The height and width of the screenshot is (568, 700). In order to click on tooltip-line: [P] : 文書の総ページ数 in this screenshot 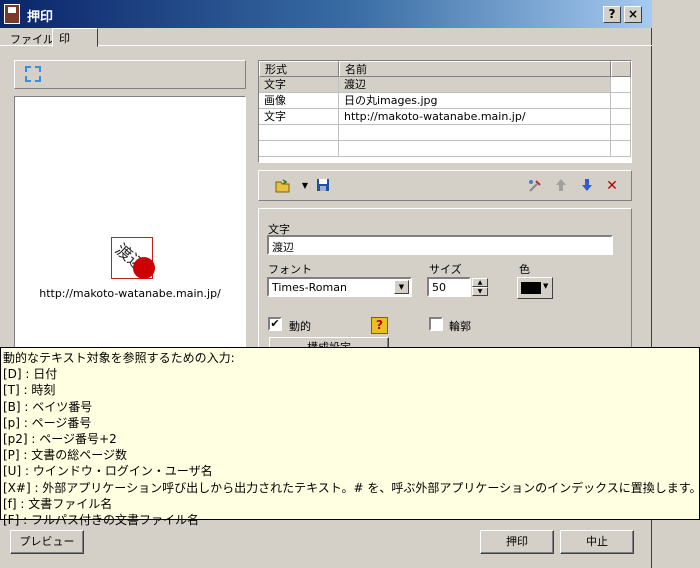, I will do `click(65, 455)`.